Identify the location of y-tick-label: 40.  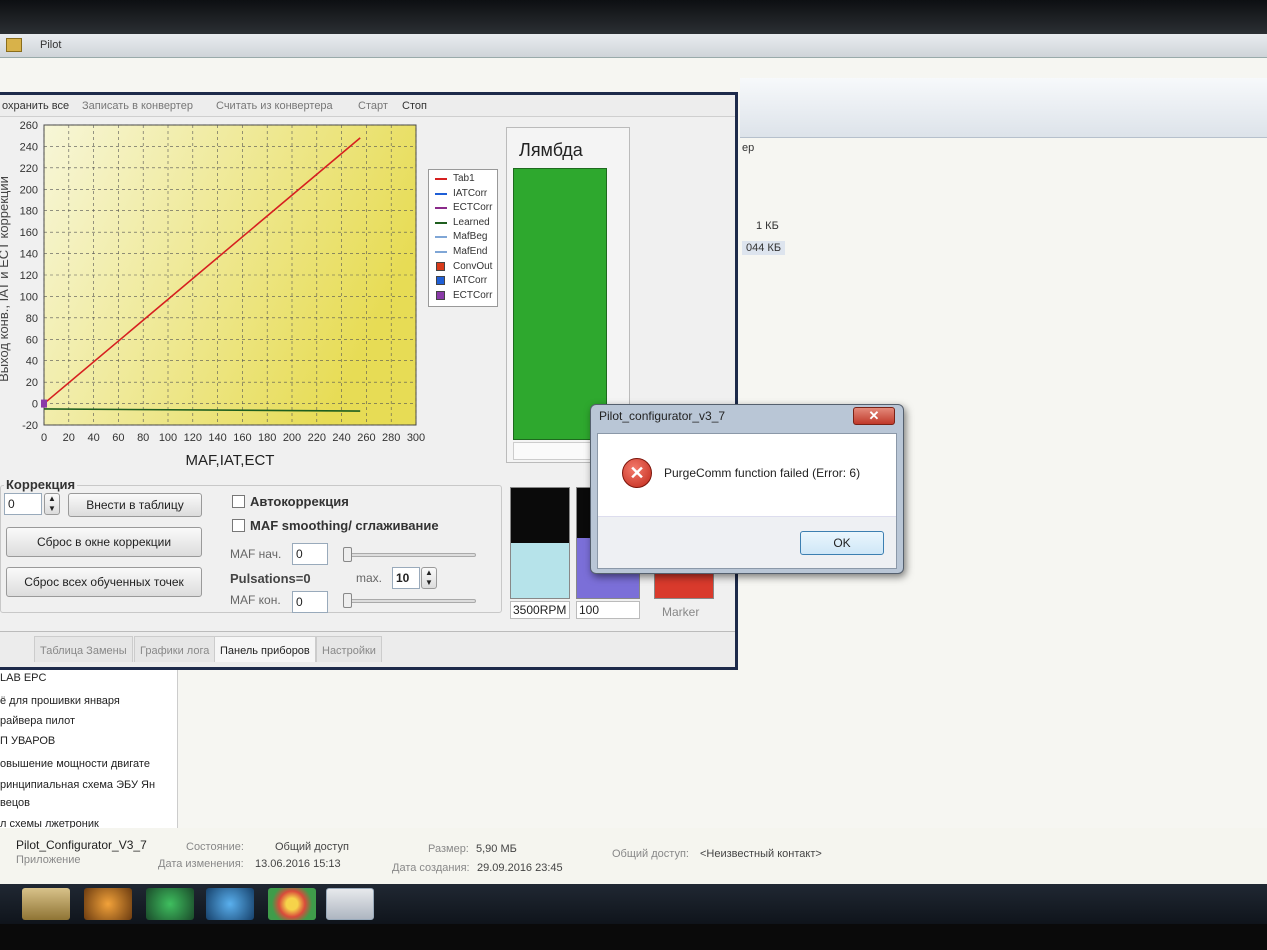
(32, 362).